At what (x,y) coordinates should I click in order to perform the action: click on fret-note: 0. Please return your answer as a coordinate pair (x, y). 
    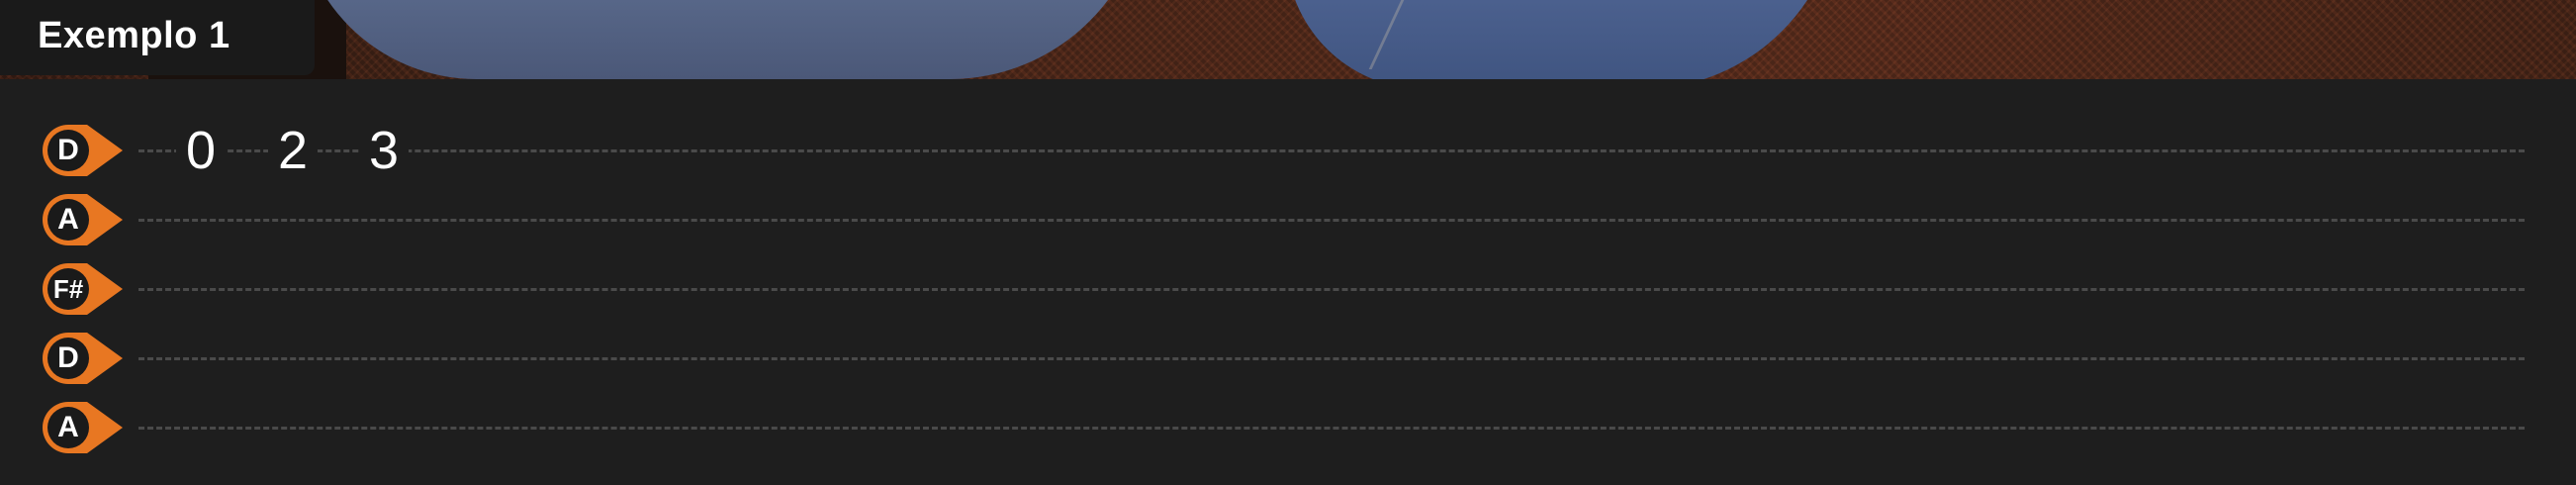
    Looking at the image, I should click on (201, 150).